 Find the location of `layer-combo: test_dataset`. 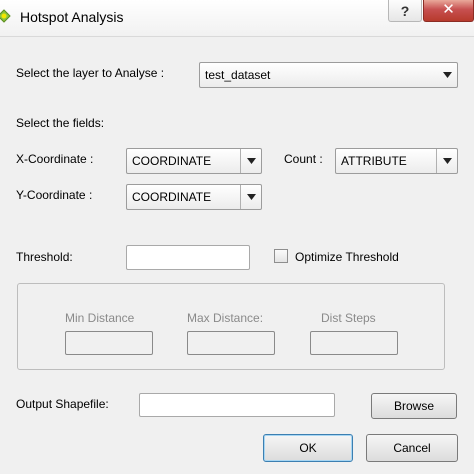

layer-combo: test_dataset is located at coordinates (328, 75).